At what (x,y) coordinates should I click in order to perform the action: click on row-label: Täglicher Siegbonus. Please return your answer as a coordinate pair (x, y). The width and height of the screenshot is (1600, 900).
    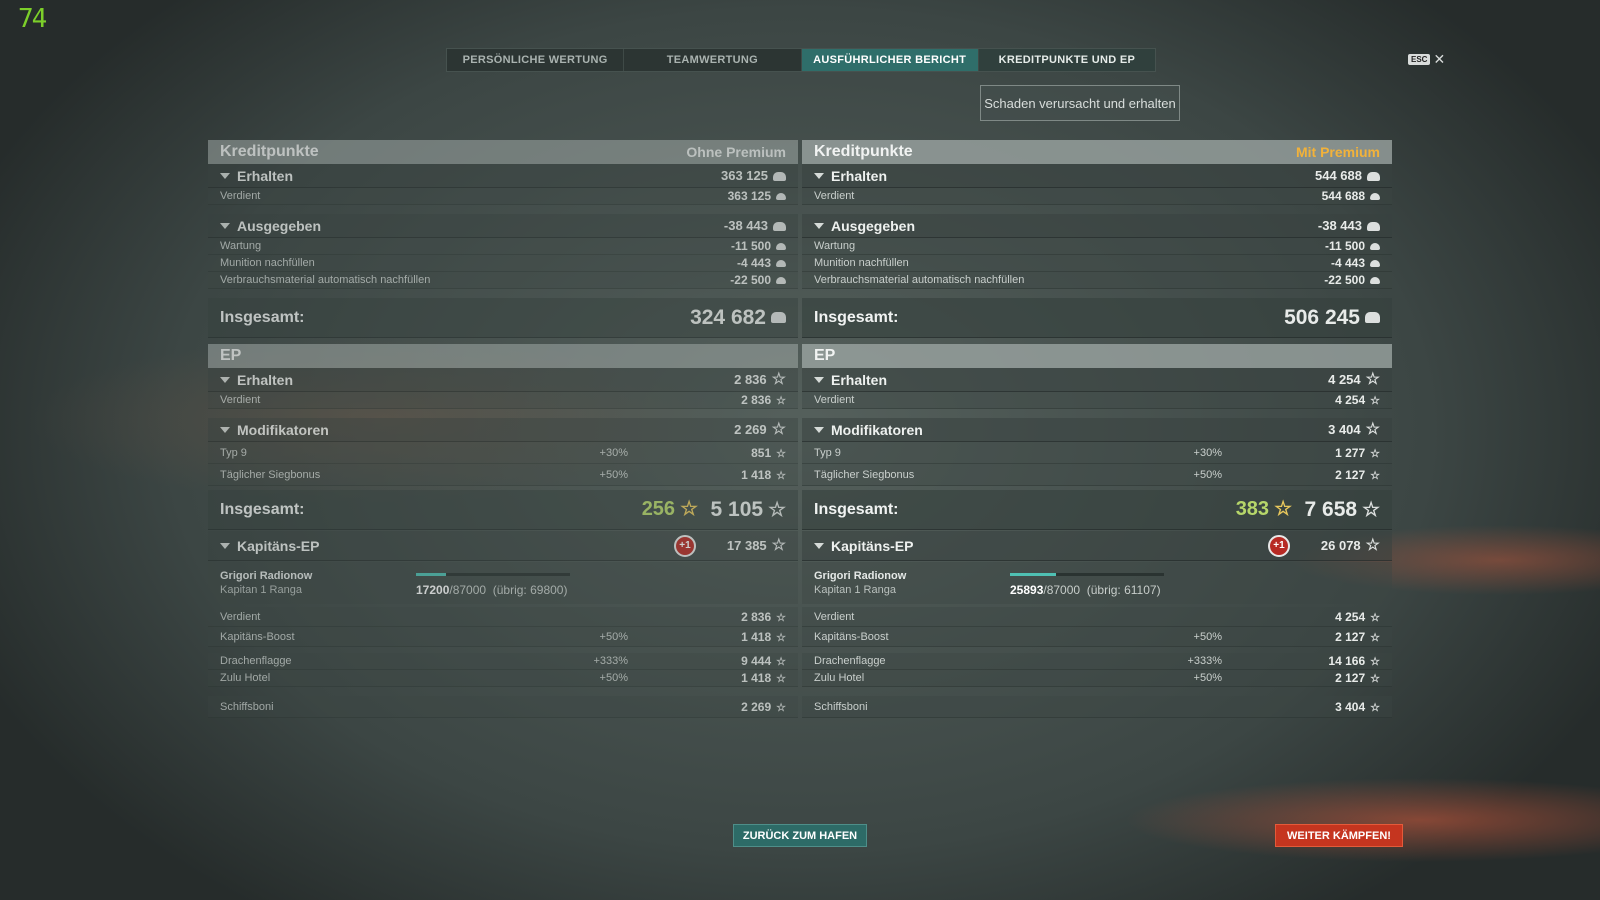
    Looking at the image, I should click on (864, 474).